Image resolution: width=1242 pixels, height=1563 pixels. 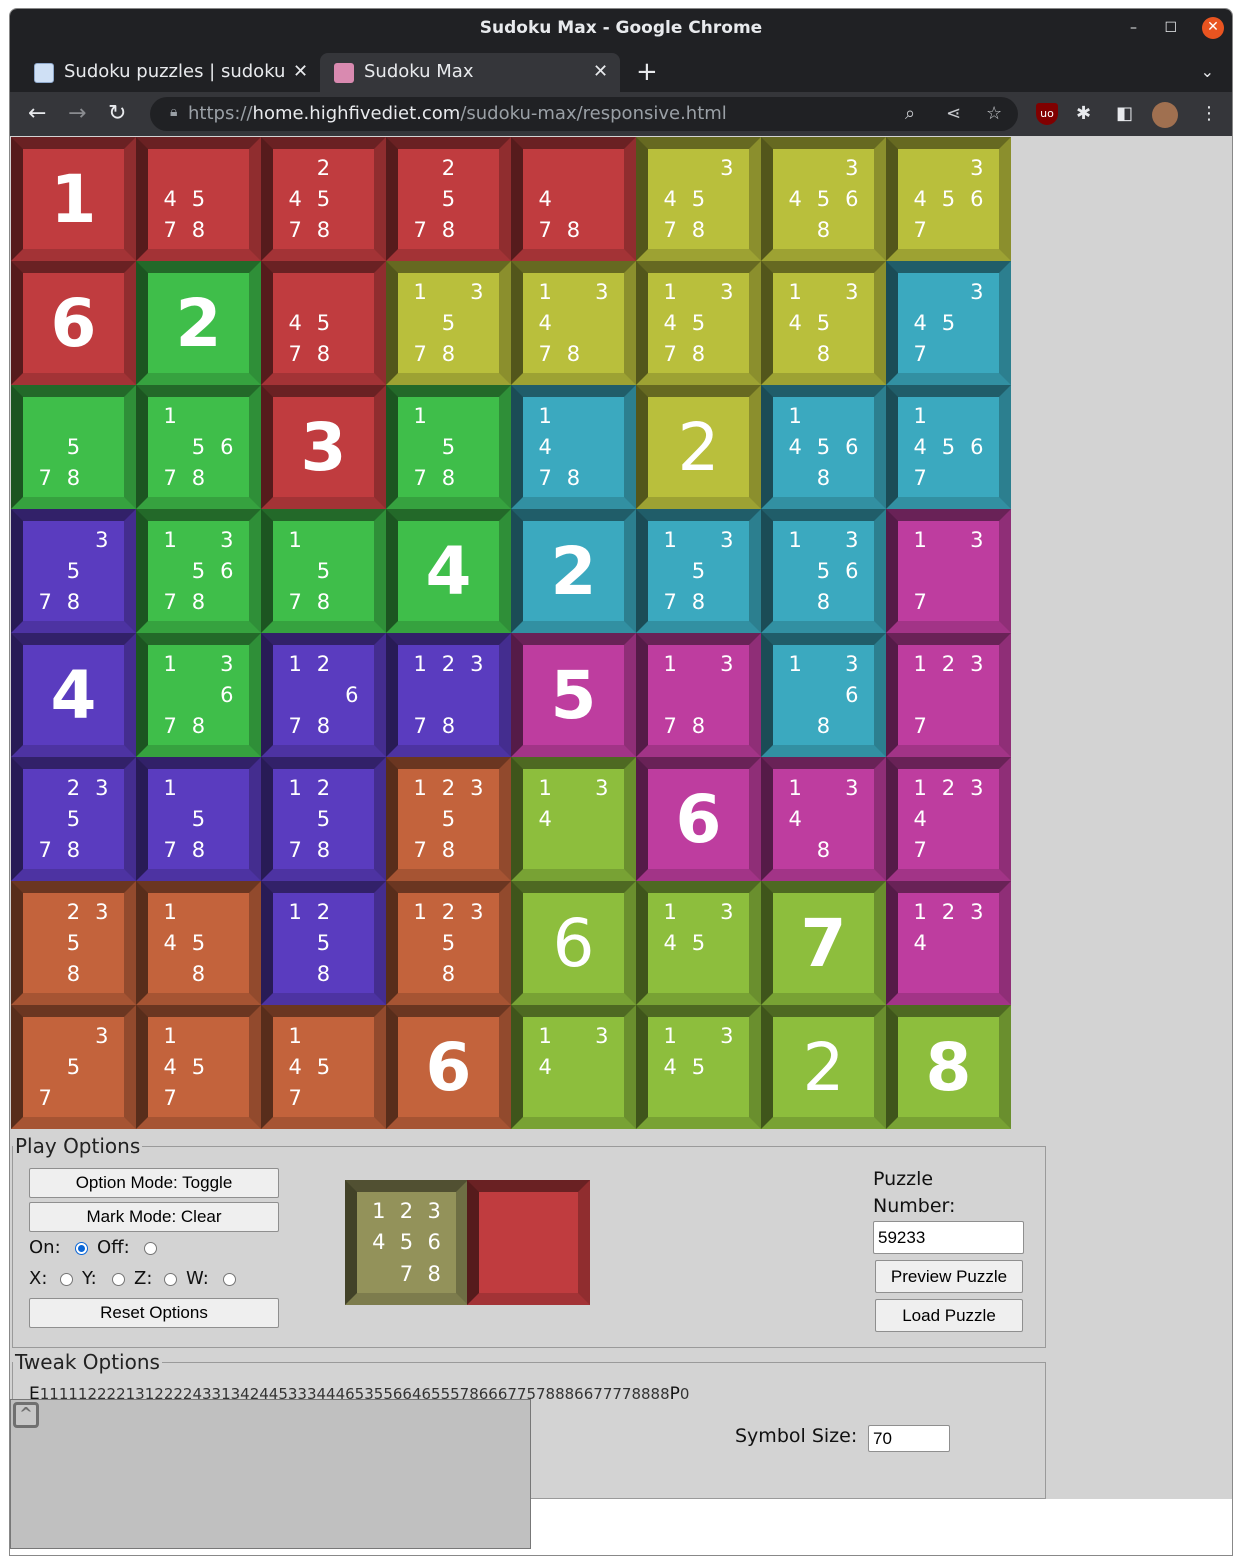 I want to click on sudoku-cell: 1 4 78, so click(x=573, y=447).